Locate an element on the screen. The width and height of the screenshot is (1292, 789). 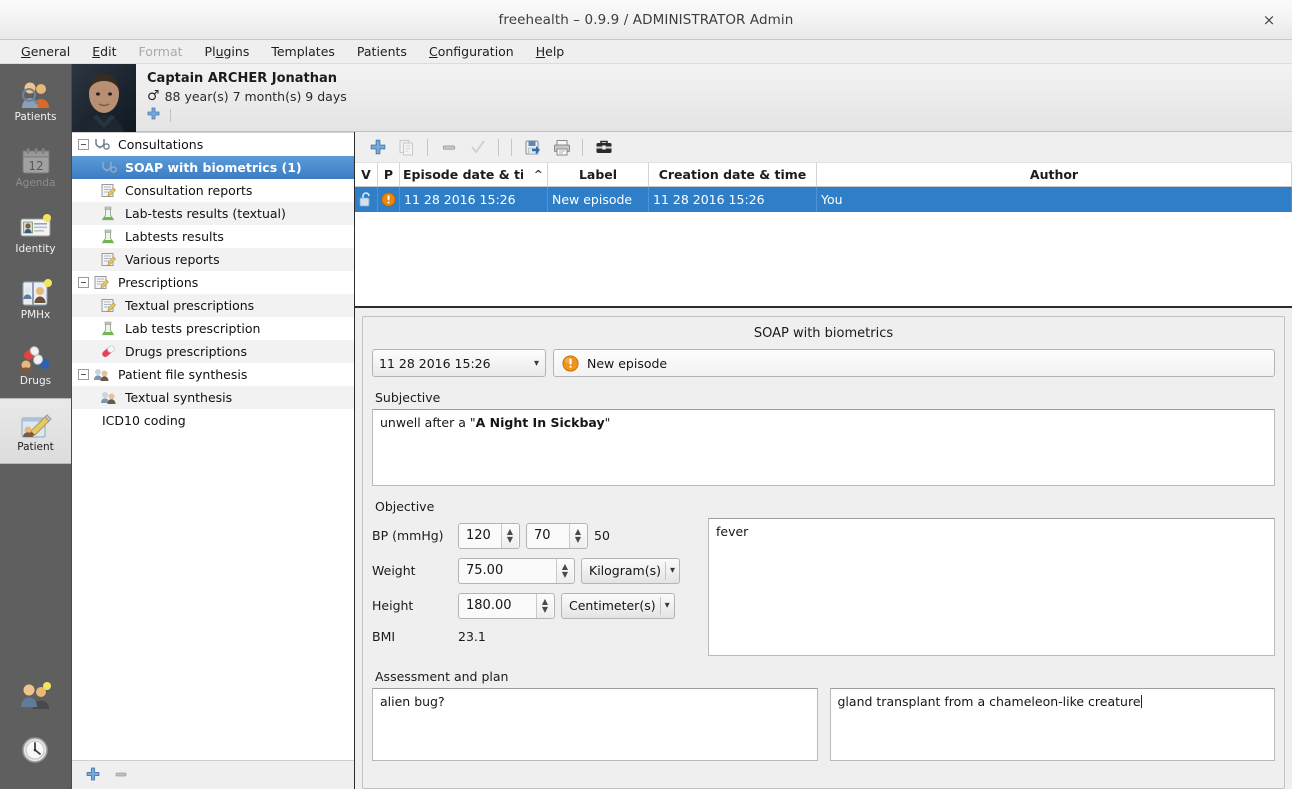
synthesis-icon is located at coordinates (110, 398).